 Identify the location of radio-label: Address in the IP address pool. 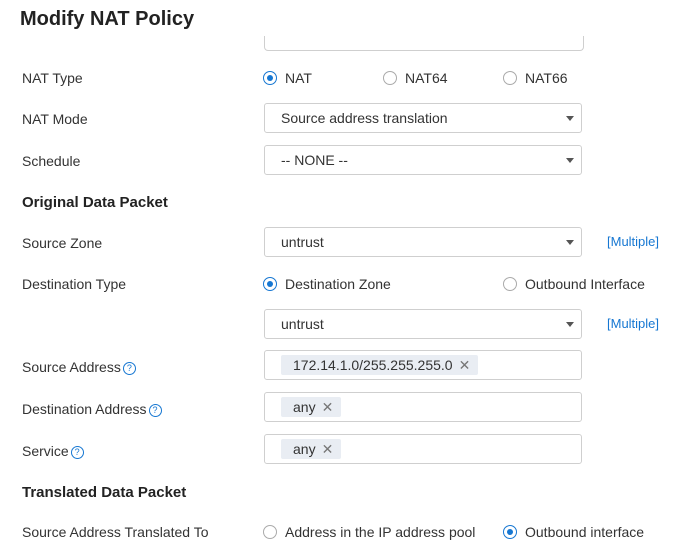
(380, 532).